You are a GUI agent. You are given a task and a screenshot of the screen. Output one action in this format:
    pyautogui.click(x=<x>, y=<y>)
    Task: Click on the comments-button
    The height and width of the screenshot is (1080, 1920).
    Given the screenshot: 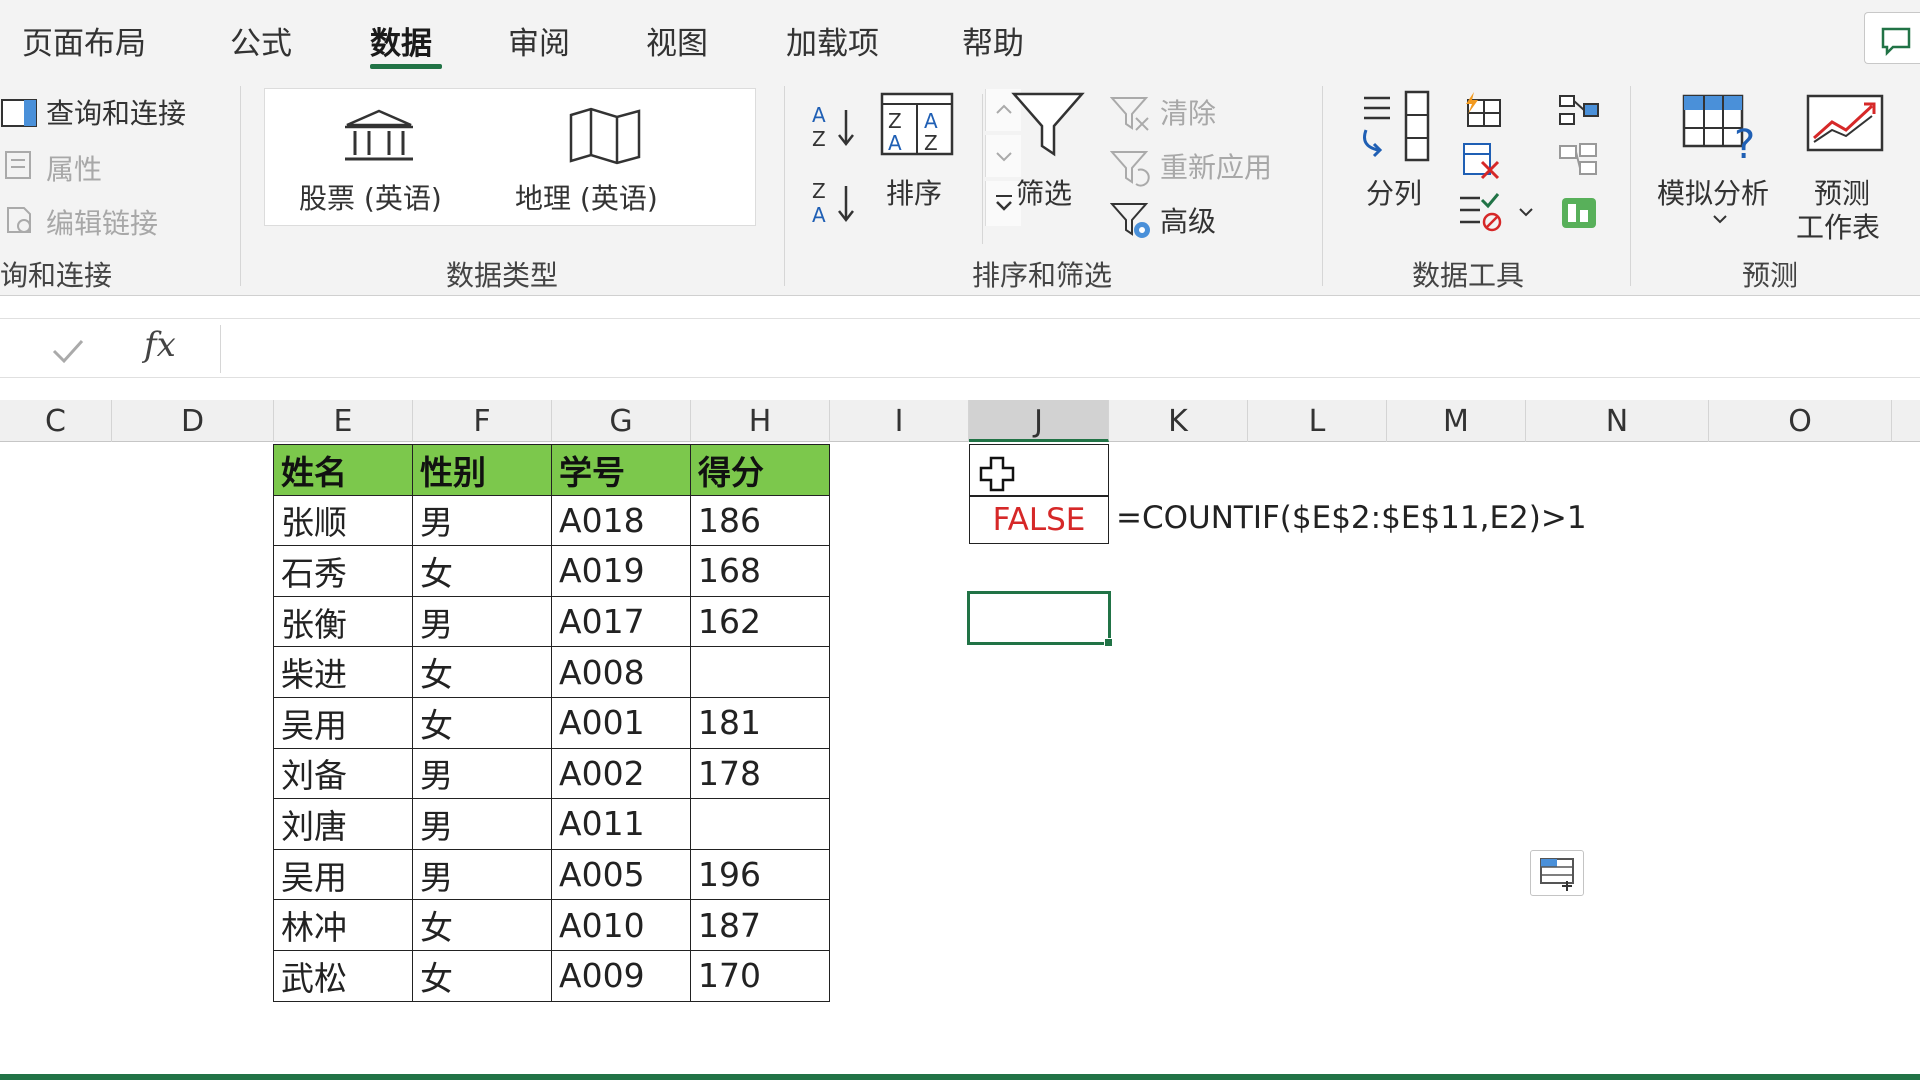 What is the action you would take?
    pyautogui.click(x=1892, y=38)
    